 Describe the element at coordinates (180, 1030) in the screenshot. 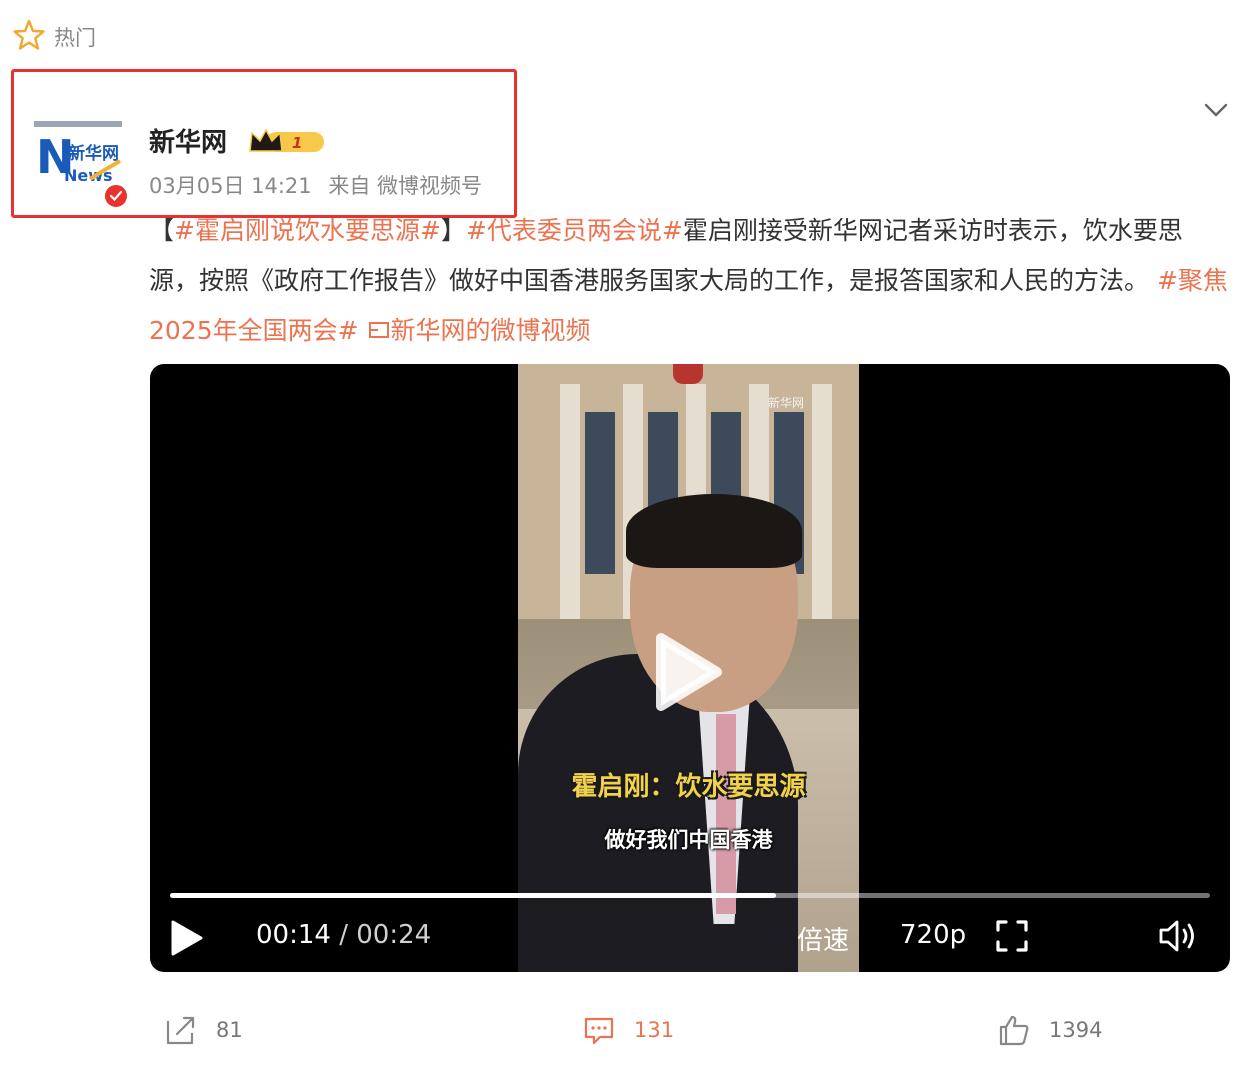

I see `share-icon` at that location.